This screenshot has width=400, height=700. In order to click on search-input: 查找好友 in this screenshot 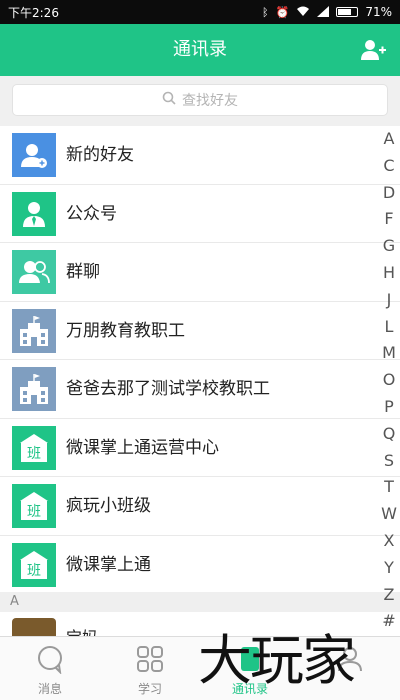, I will do `click(200, 100)`.